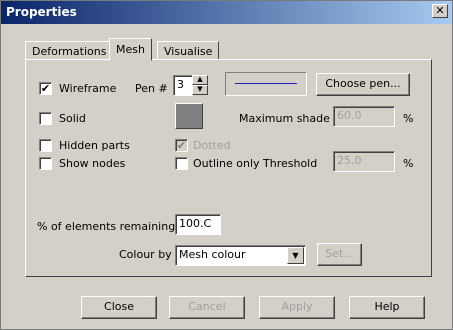 The image size is (453, 330). What do you see at coordinates (200, 90) in the screenshot?
I see `spin-down-icon: ▼` at bounding box center [200, 90].